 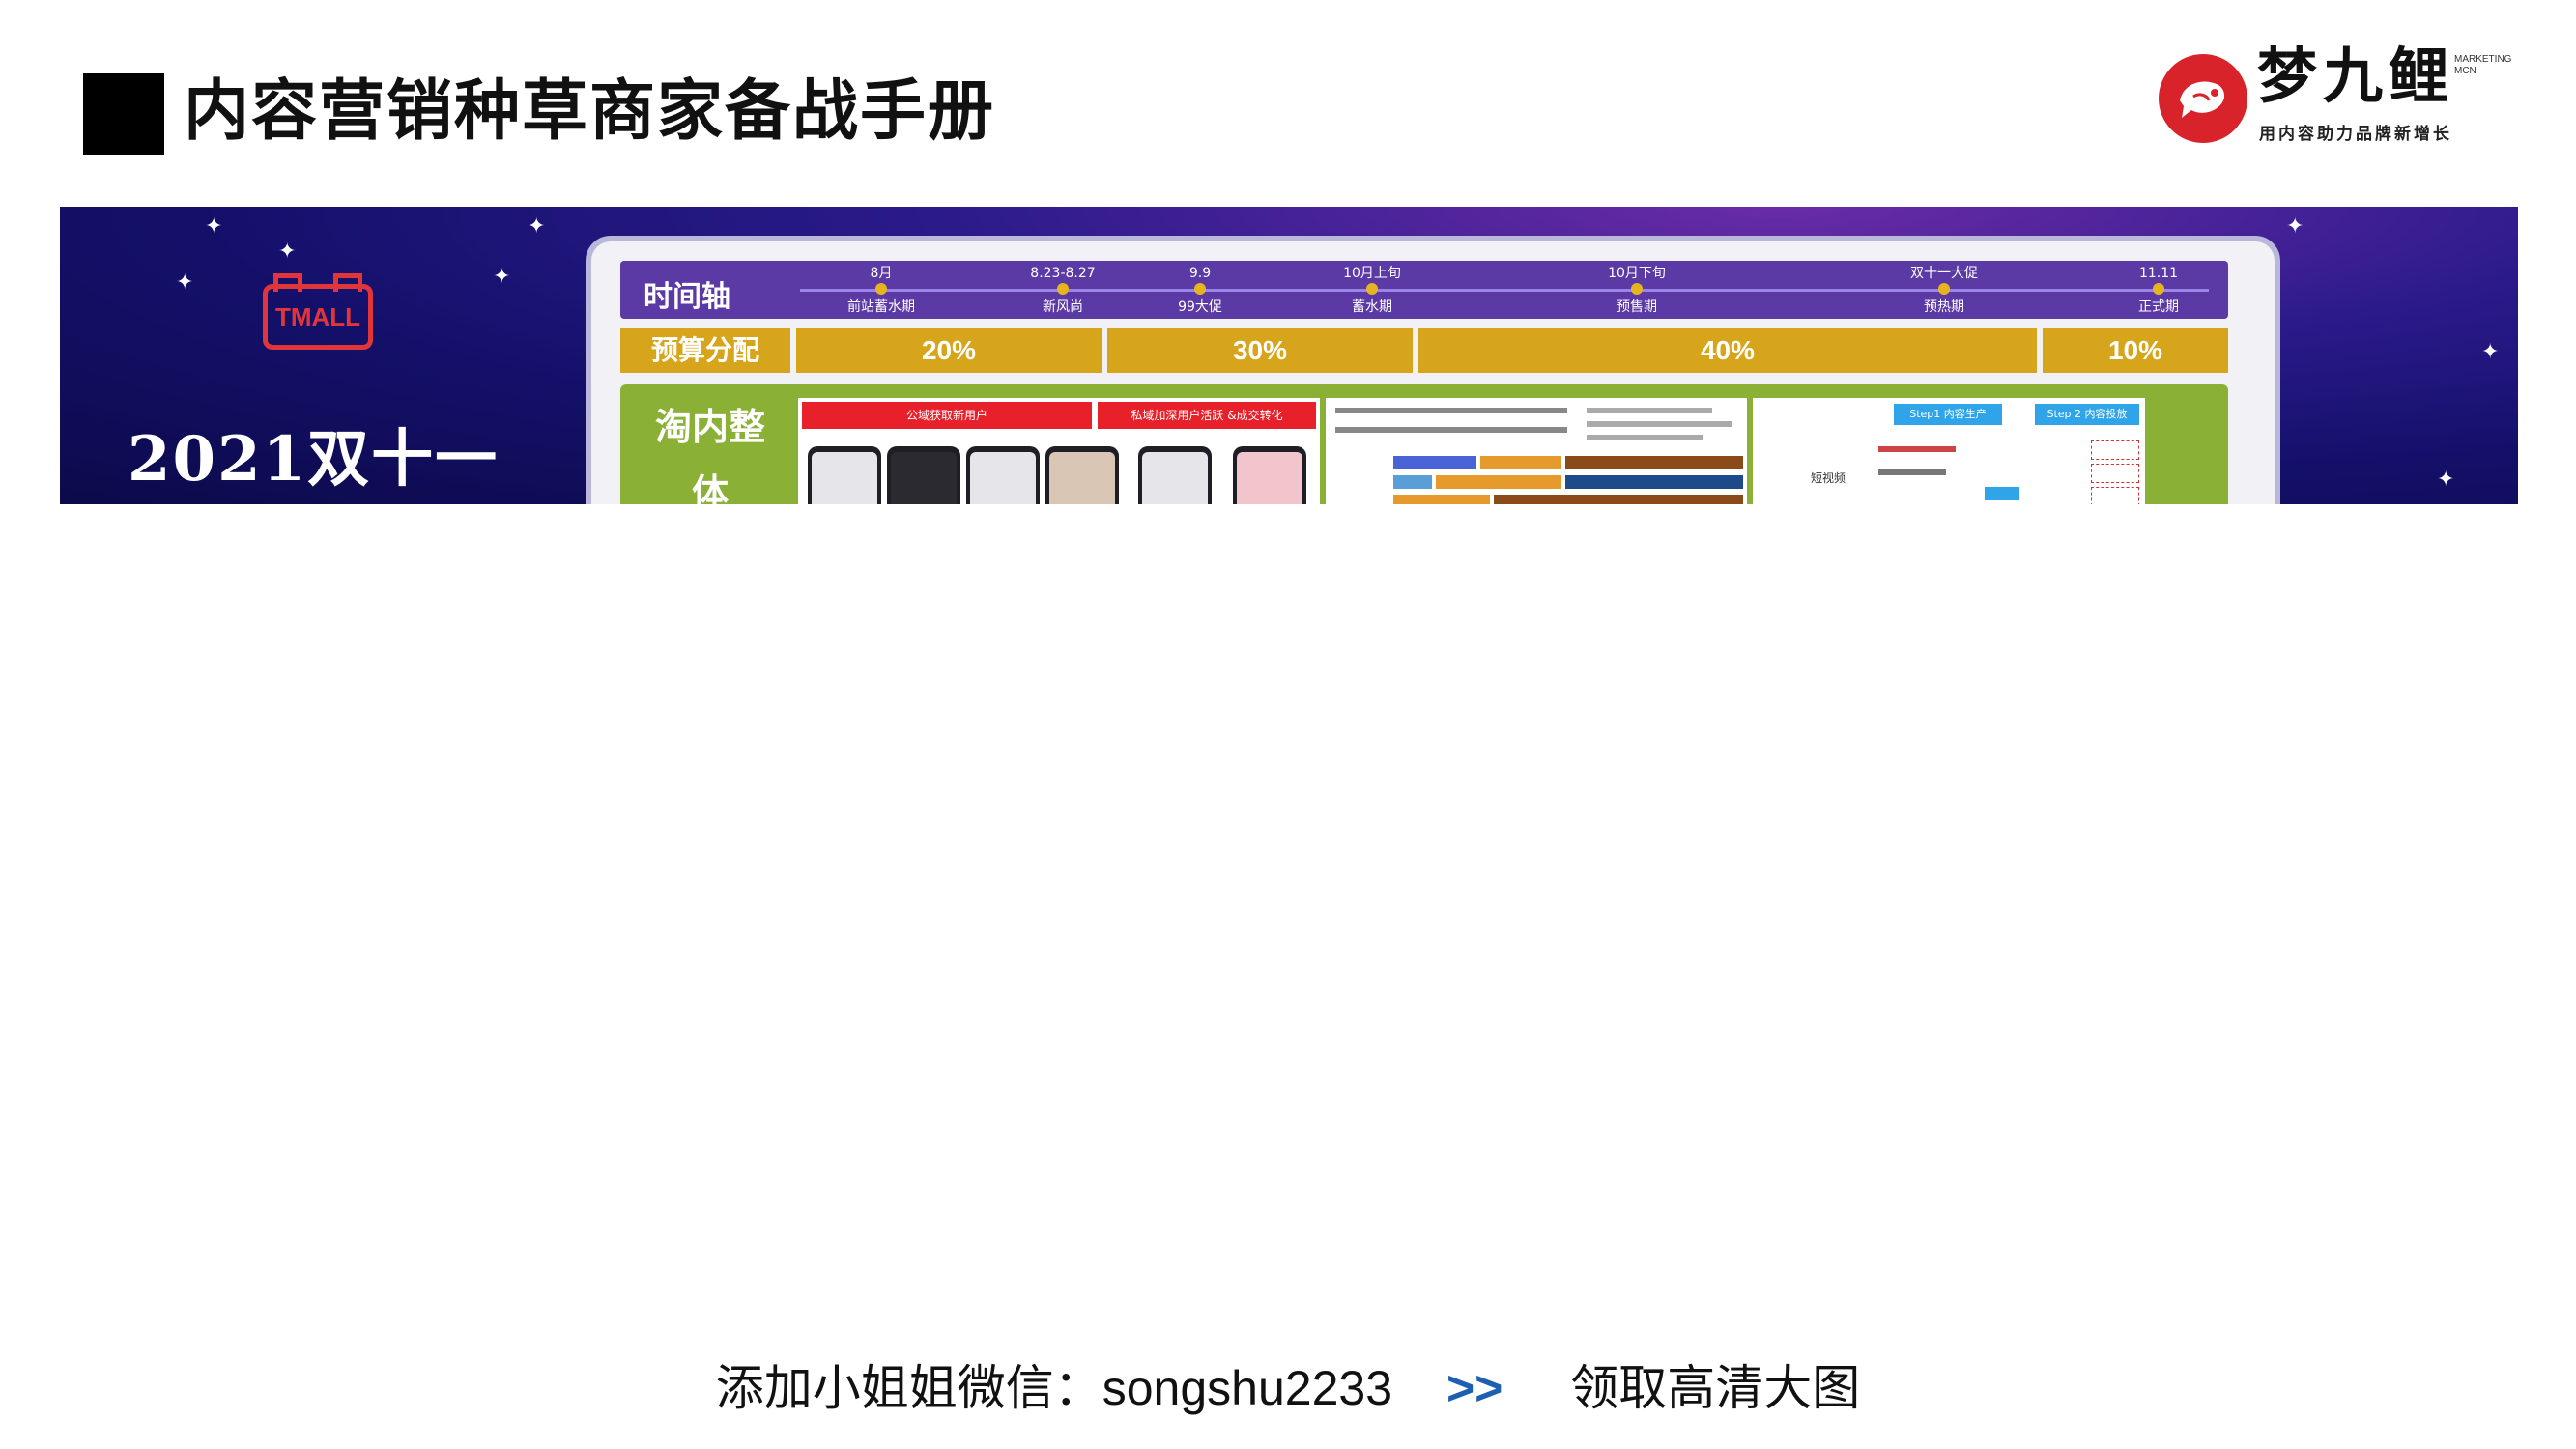 I want to click on brand-logo: 梦九鲤 MARKETING MCN 用内容助力品牌新增长, so click(x=2343, y=99).